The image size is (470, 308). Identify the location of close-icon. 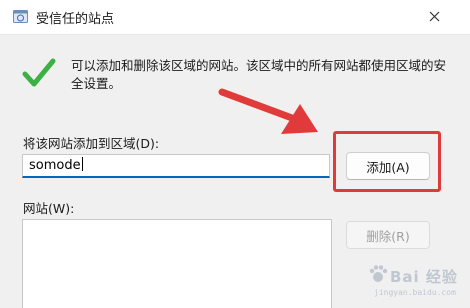
(434, 16).